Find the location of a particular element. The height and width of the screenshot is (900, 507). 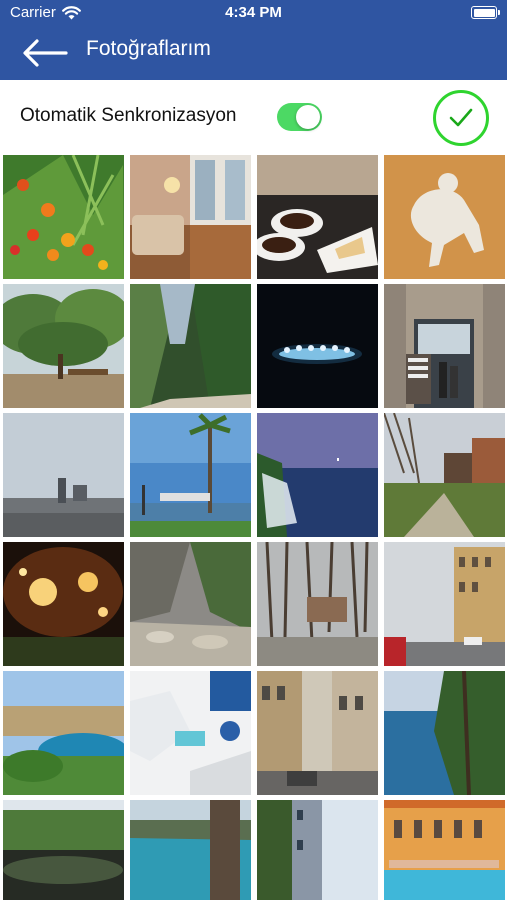

status-right is located at coordinates (485, 12).